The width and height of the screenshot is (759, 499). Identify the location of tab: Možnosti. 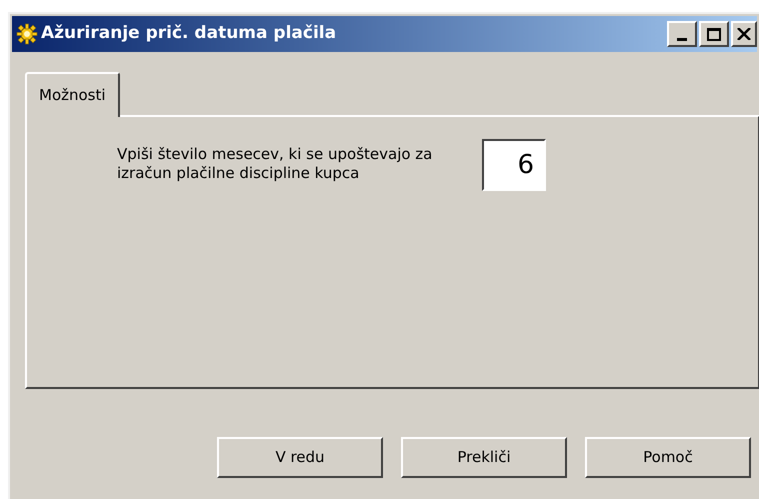
(72, 94).